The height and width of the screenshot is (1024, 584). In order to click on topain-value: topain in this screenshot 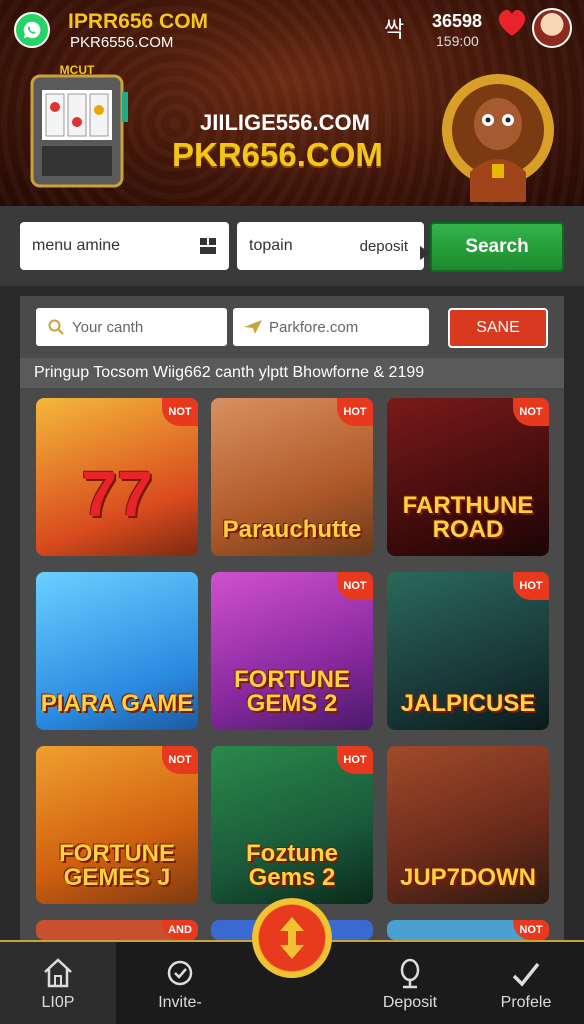, I will do `click(271, 245)`.